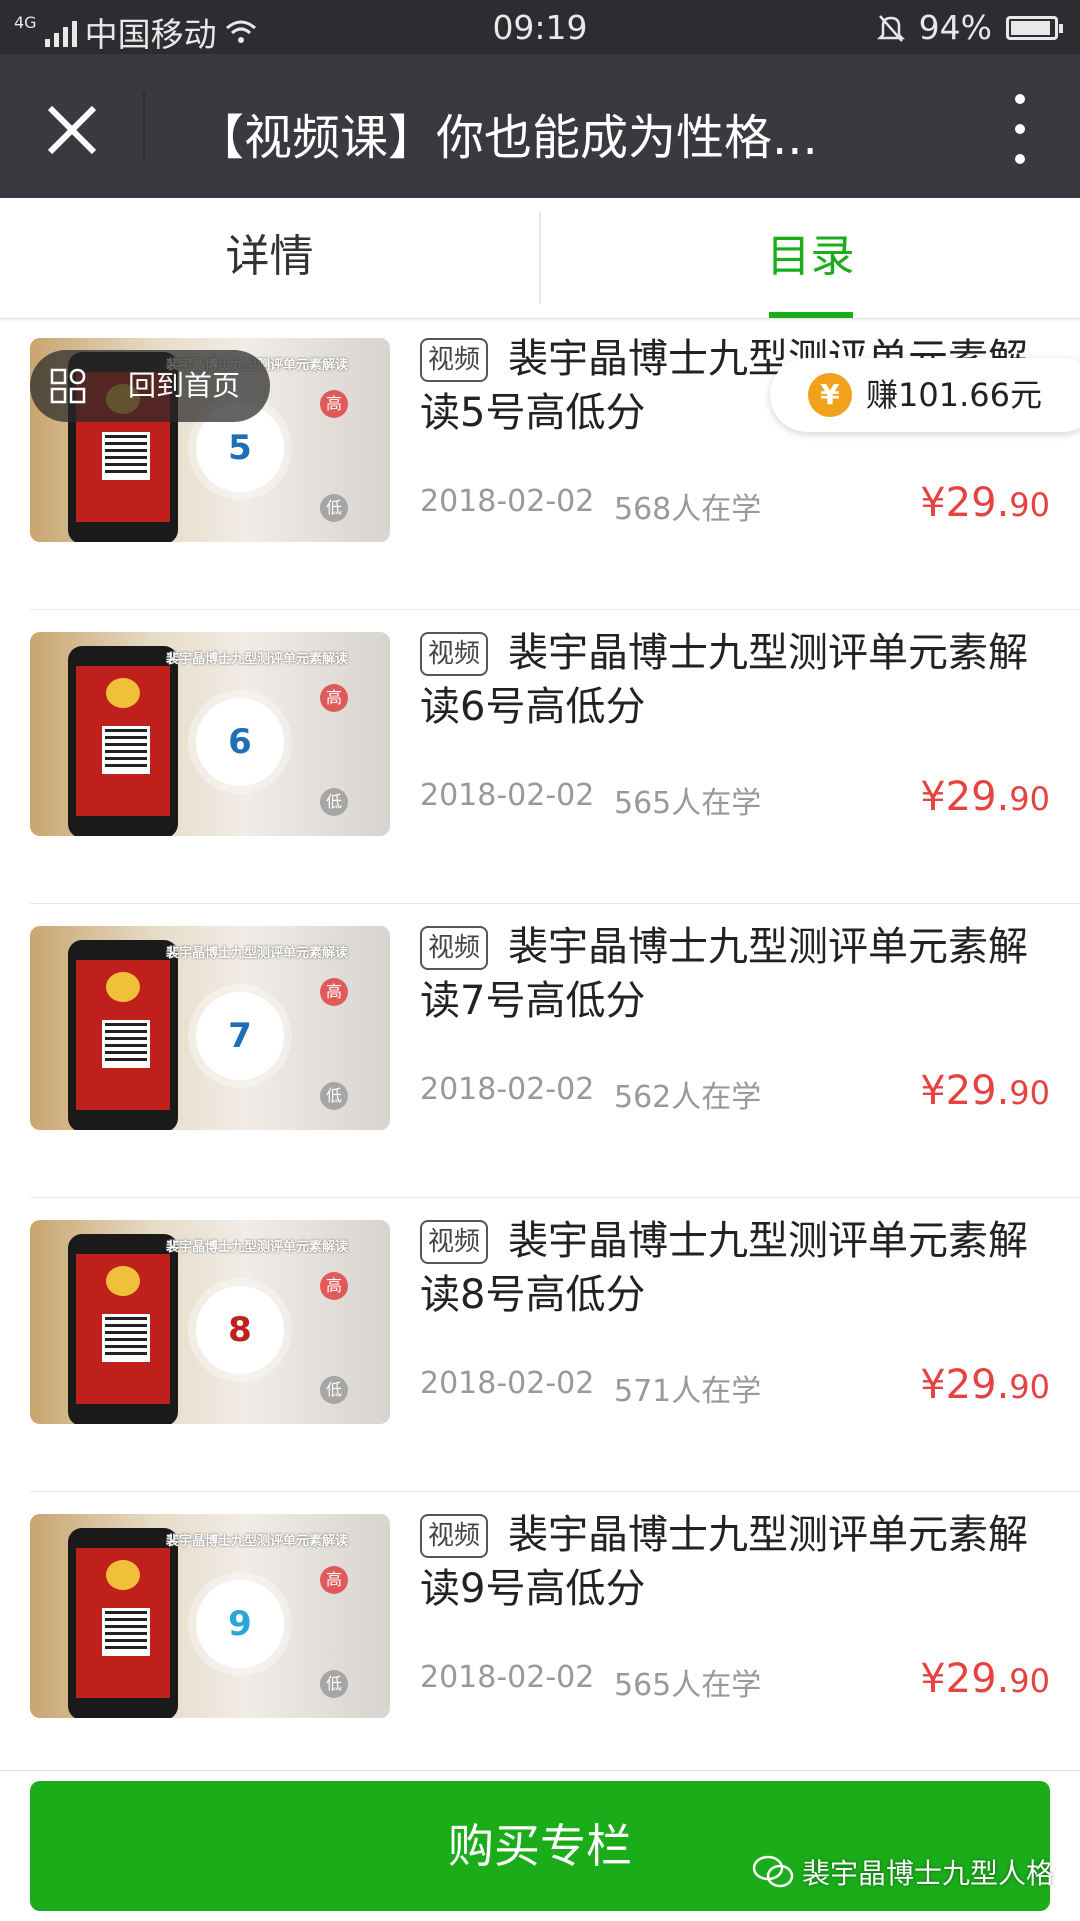 This screenshot has height=1921, width=1080. What do you see at coordinates (72, 130) in the screenshot?
I see `close-button` at bounding box center [72, 130].